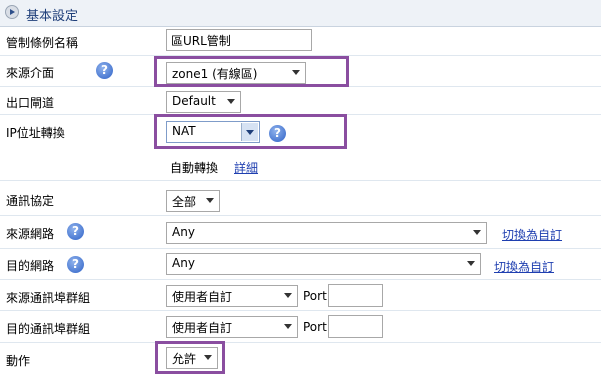  Describe the element at coordinates (184, 202) in the screenshot. I see `protocol-value: 全部` at that location.